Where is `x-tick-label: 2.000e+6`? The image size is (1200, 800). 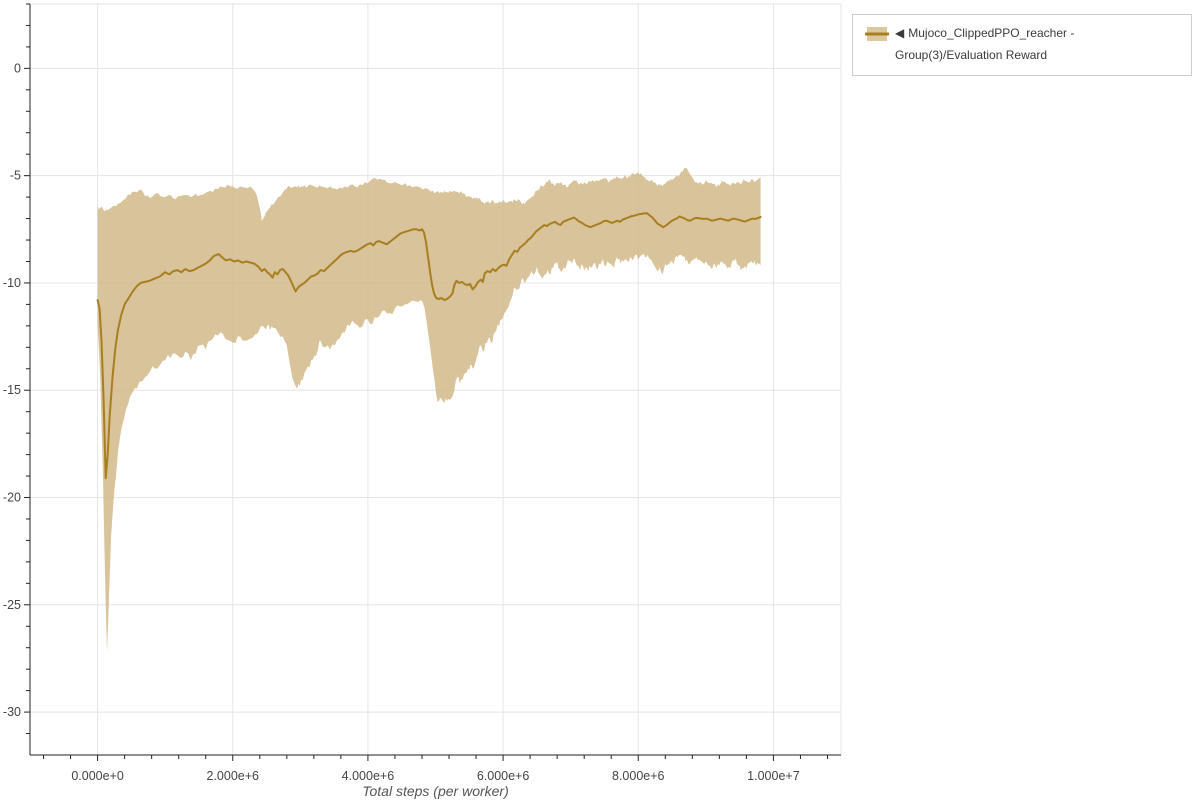
x-tick-label: 2.000e+6 is located at coordinates (233, 776).